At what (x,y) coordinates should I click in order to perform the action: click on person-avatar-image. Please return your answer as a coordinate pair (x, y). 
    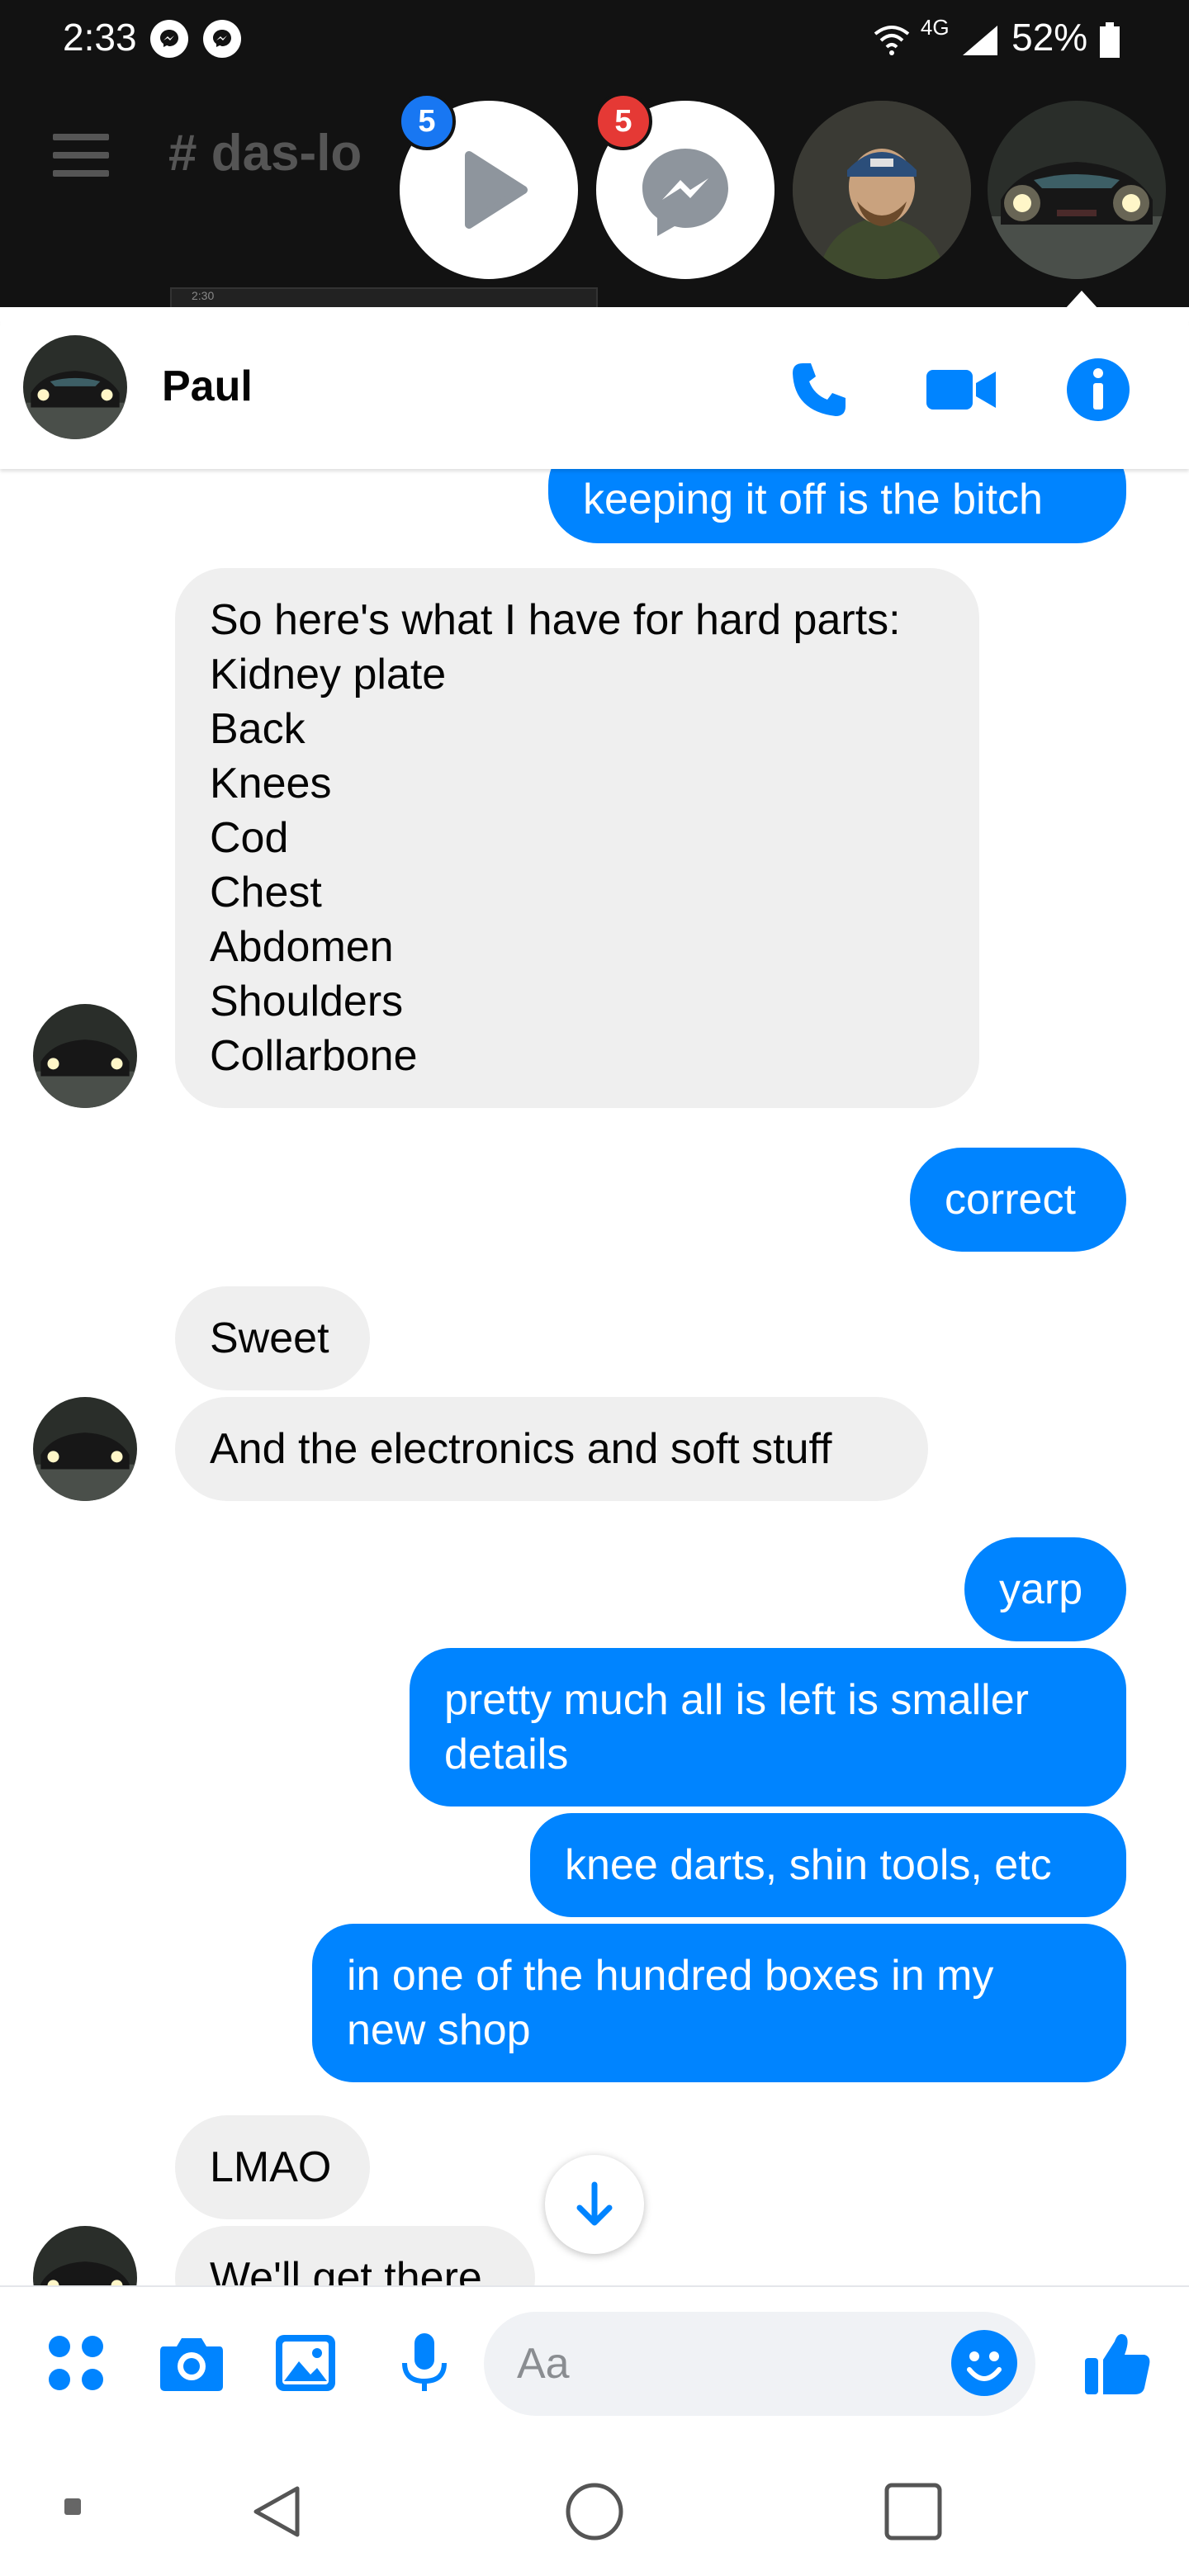
    Looking at the image, I should click on (882, 190).